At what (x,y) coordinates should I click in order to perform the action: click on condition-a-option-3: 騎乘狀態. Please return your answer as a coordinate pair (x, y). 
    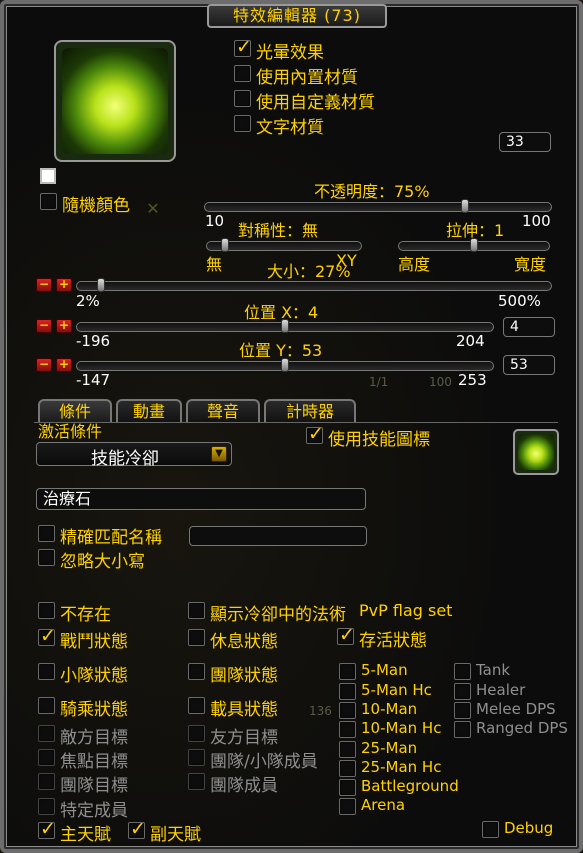
    Looking at the image, I should click on (108, 707).